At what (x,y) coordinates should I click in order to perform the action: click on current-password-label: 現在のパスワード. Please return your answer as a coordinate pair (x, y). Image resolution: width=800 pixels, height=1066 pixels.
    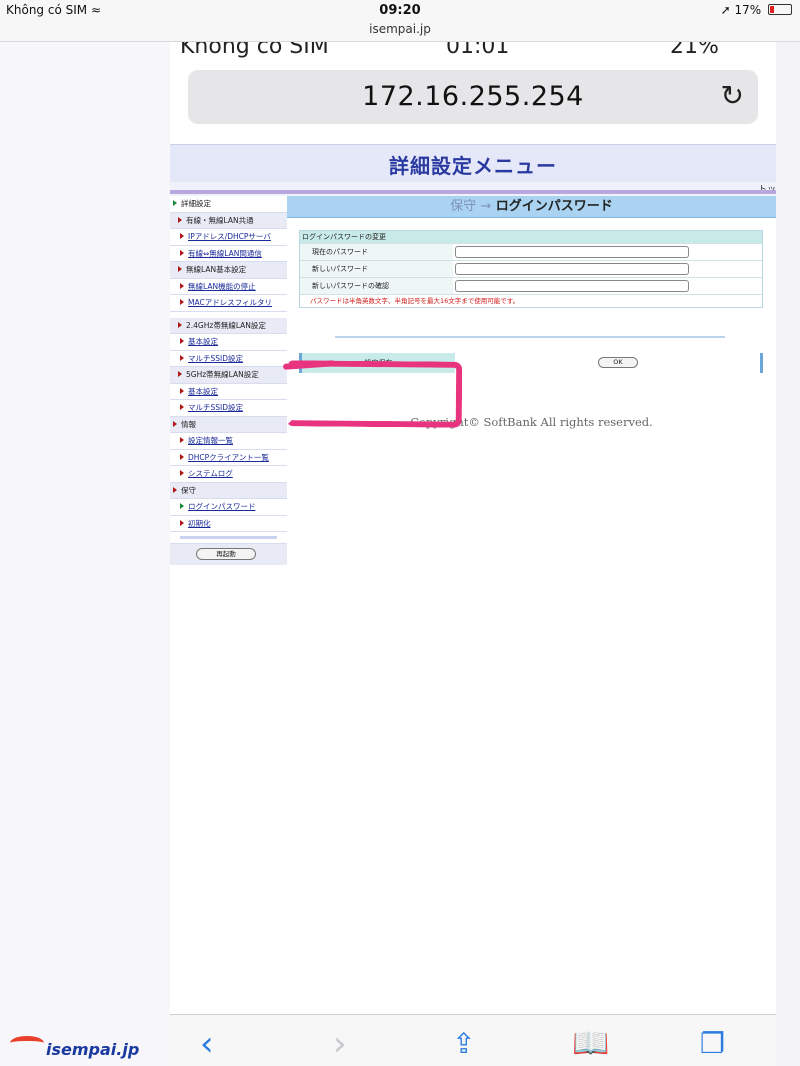
    Looking at the image, I should click on (376, 252).